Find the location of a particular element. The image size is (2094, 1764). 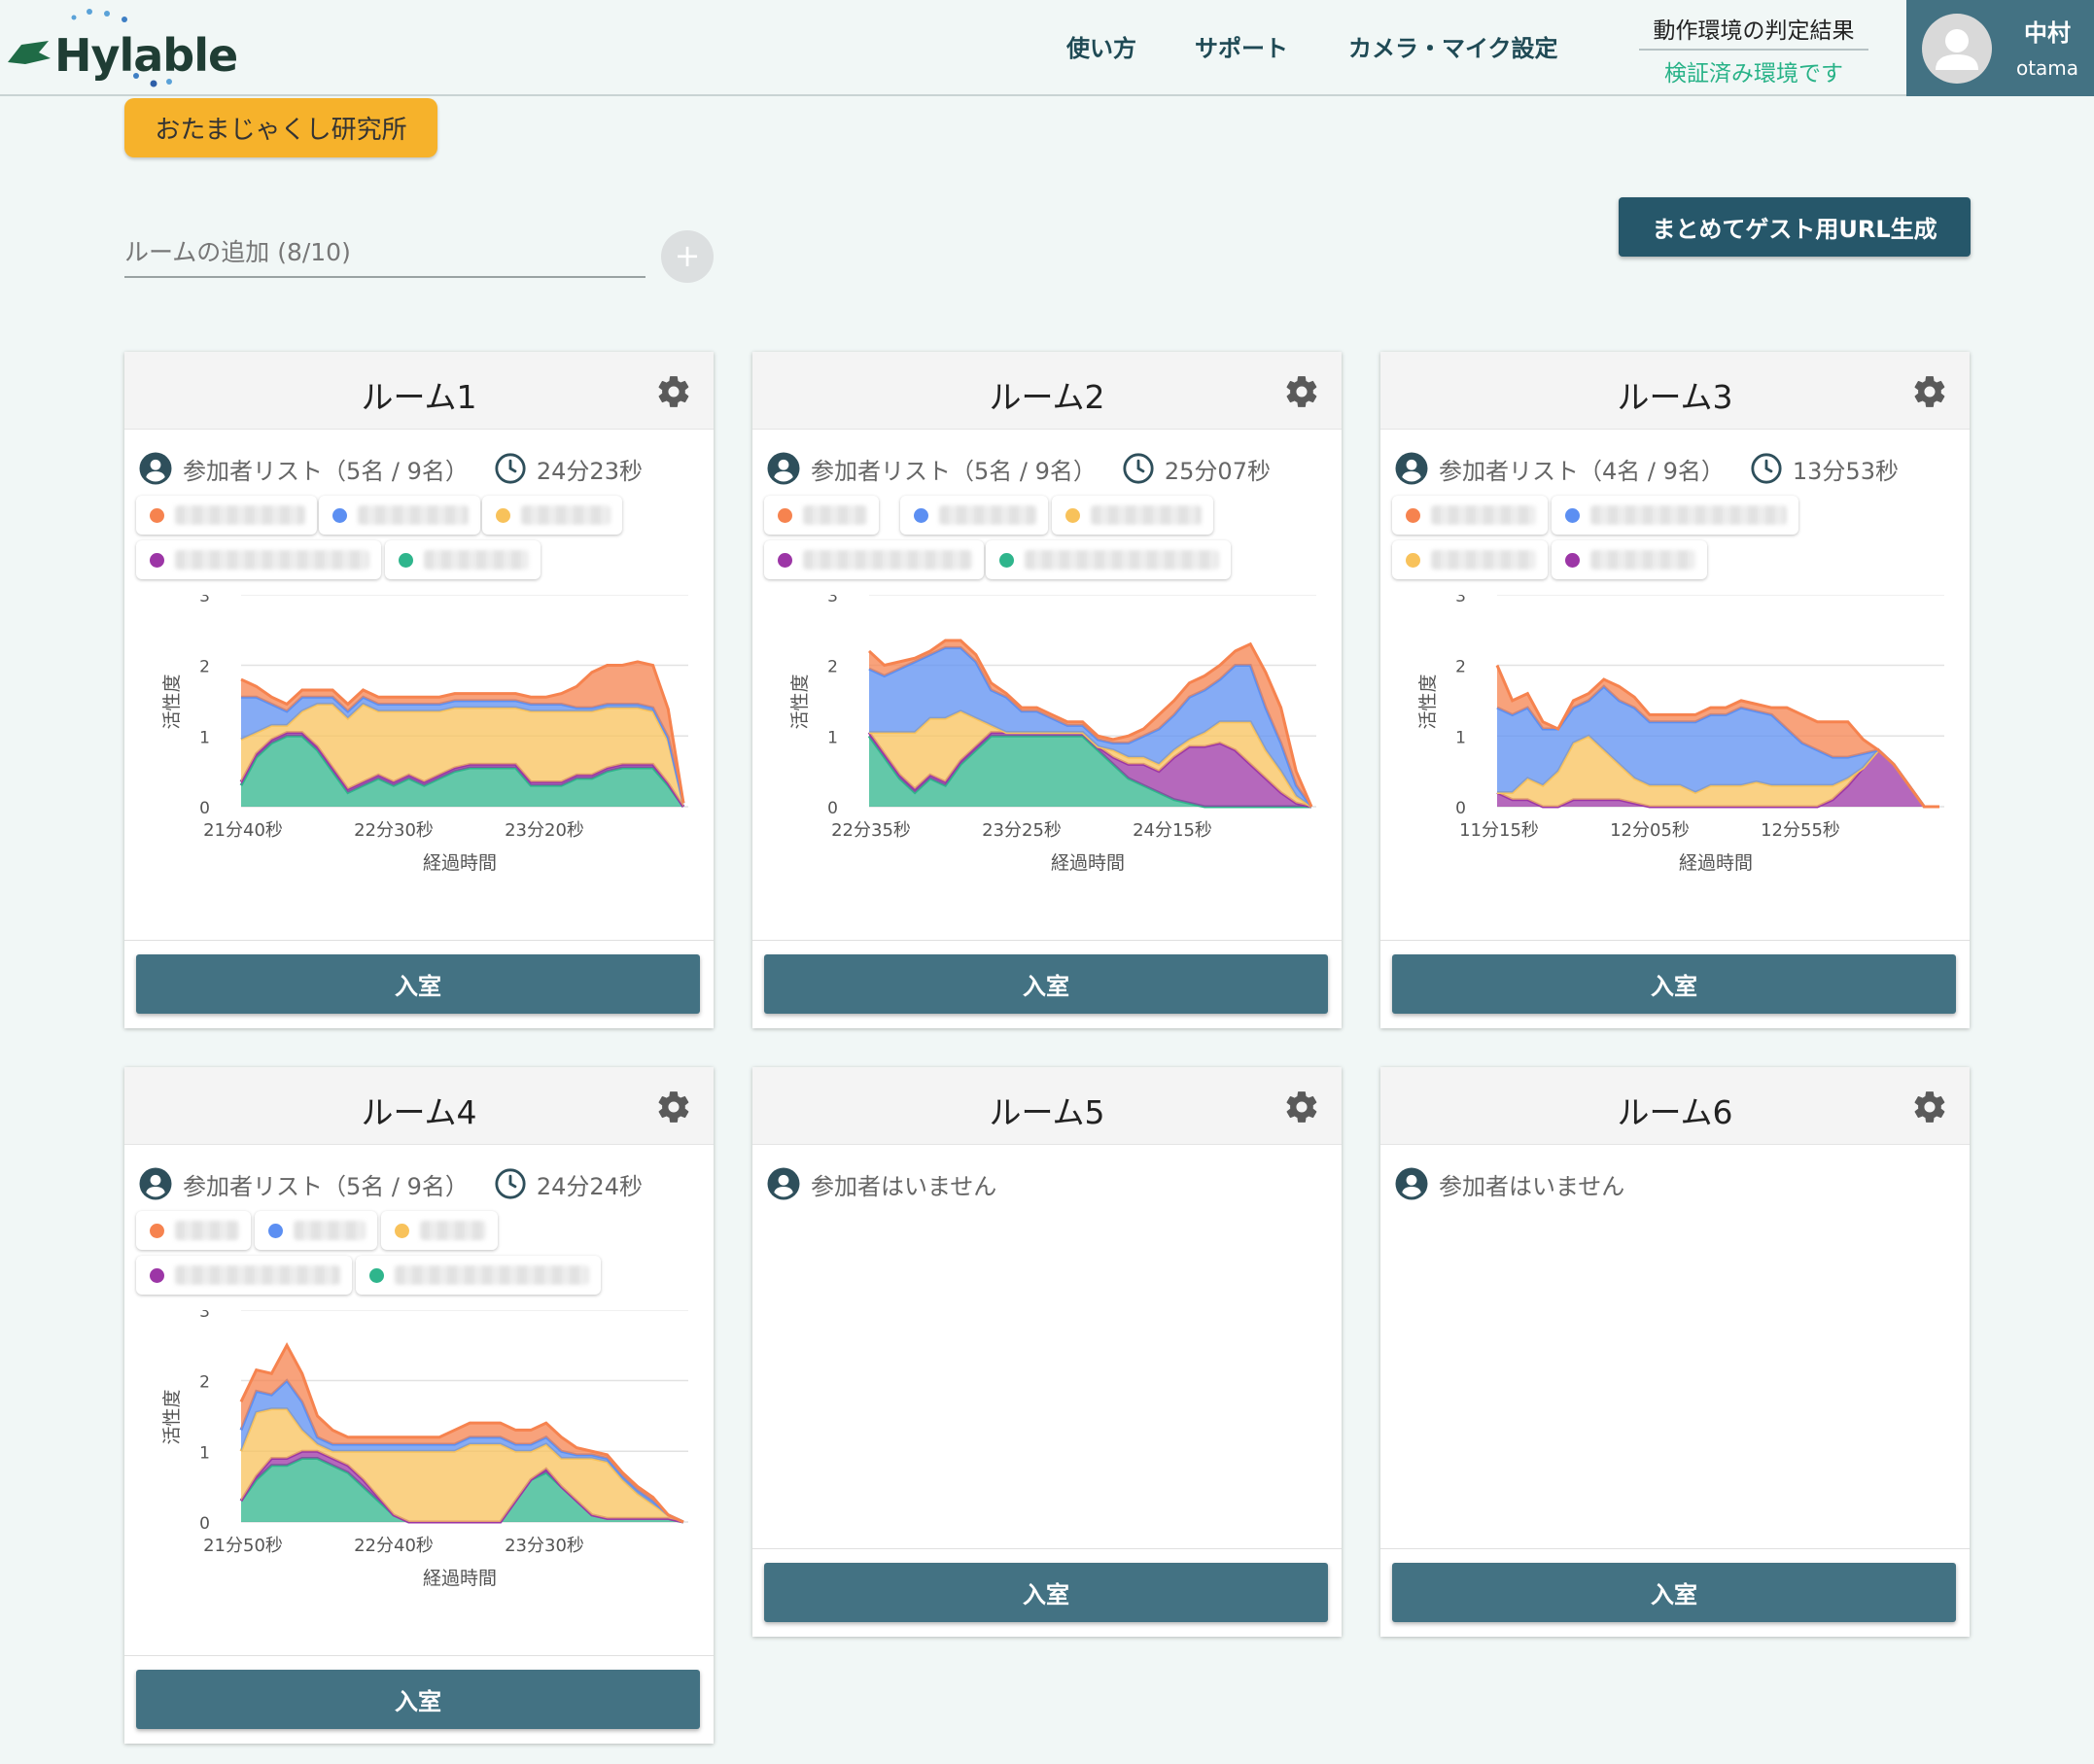

elapsed-time: 13分53秒 is located at coordinates (1845, 471).